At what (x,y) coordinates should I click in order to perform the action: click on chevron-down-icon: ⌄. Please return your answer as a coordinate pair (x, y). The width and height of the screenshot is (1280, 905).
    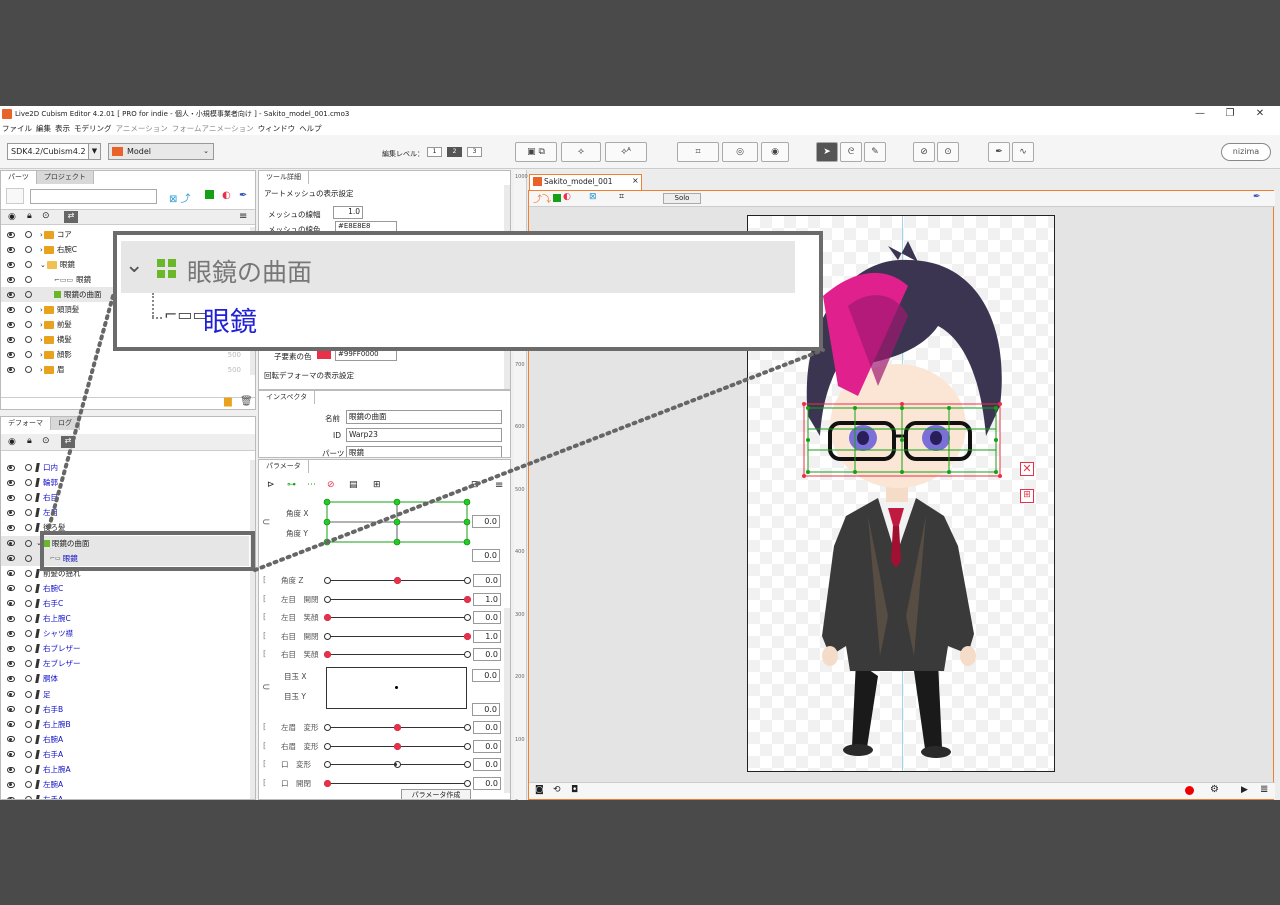
    Looking at the image, I should click on (134, 265).